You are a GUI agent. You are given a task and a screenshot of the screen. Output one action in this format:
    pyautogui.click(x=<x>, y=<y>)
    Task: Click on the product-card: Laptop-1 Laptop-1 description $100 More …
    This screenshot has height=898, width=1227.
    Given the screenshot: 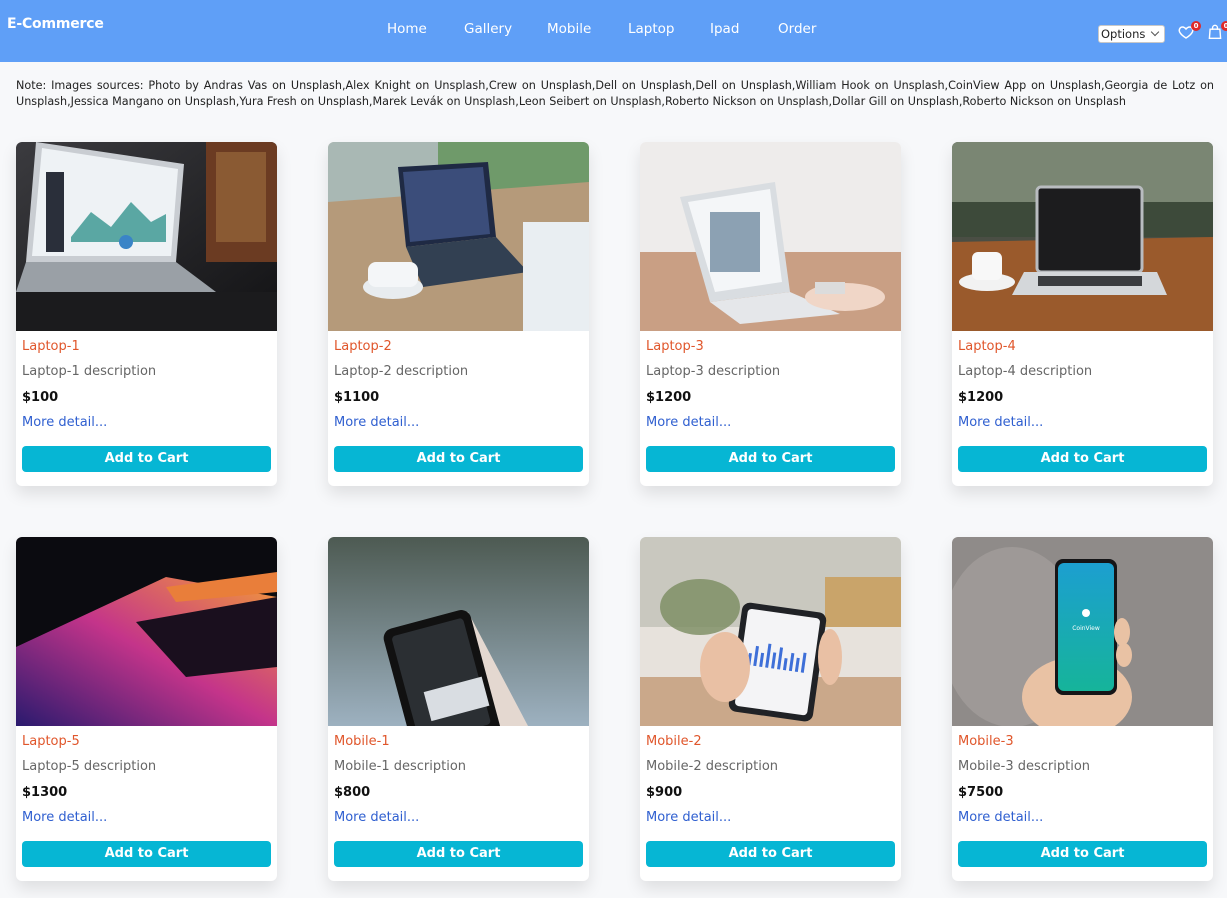 What is the action you would take?
    pyautogui.click(x=146, y=314)
    